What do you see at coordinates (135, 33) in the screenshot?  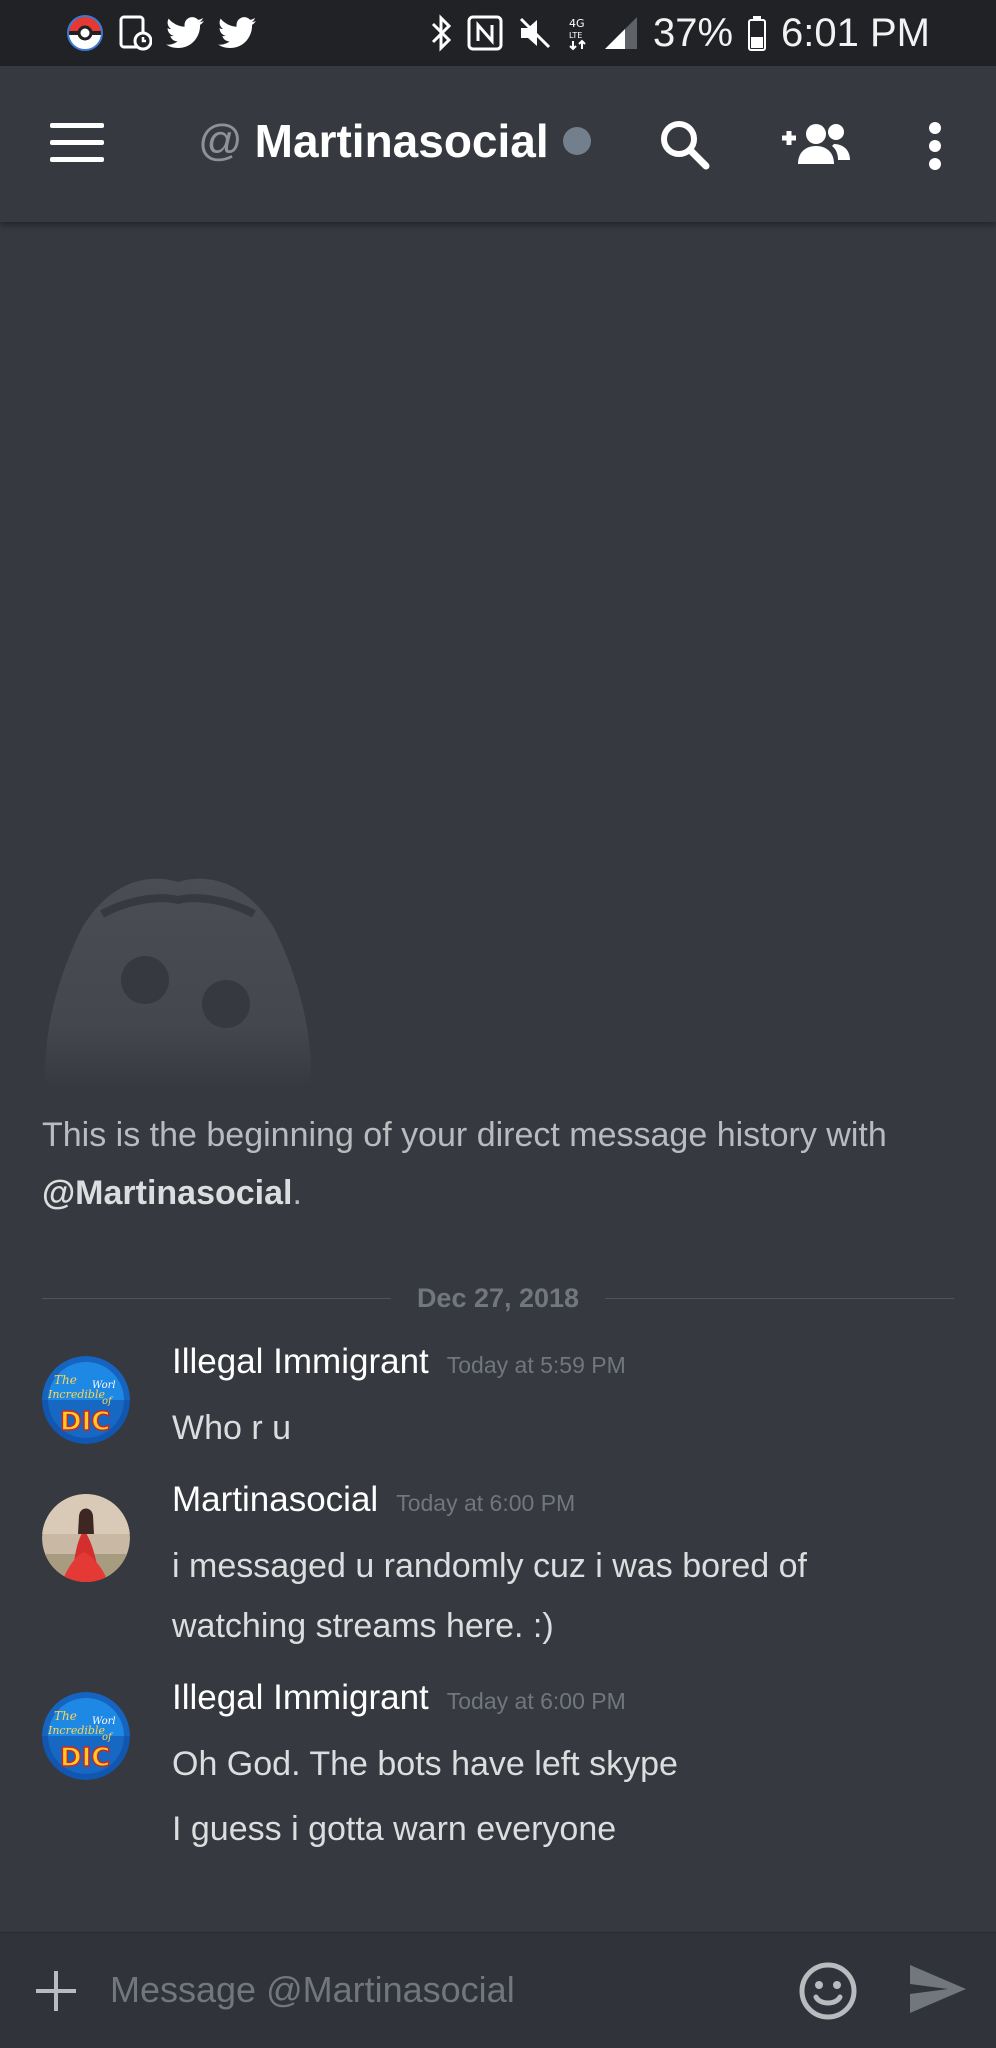 I see `screenshot-icon` at bounding box center [135, 33].